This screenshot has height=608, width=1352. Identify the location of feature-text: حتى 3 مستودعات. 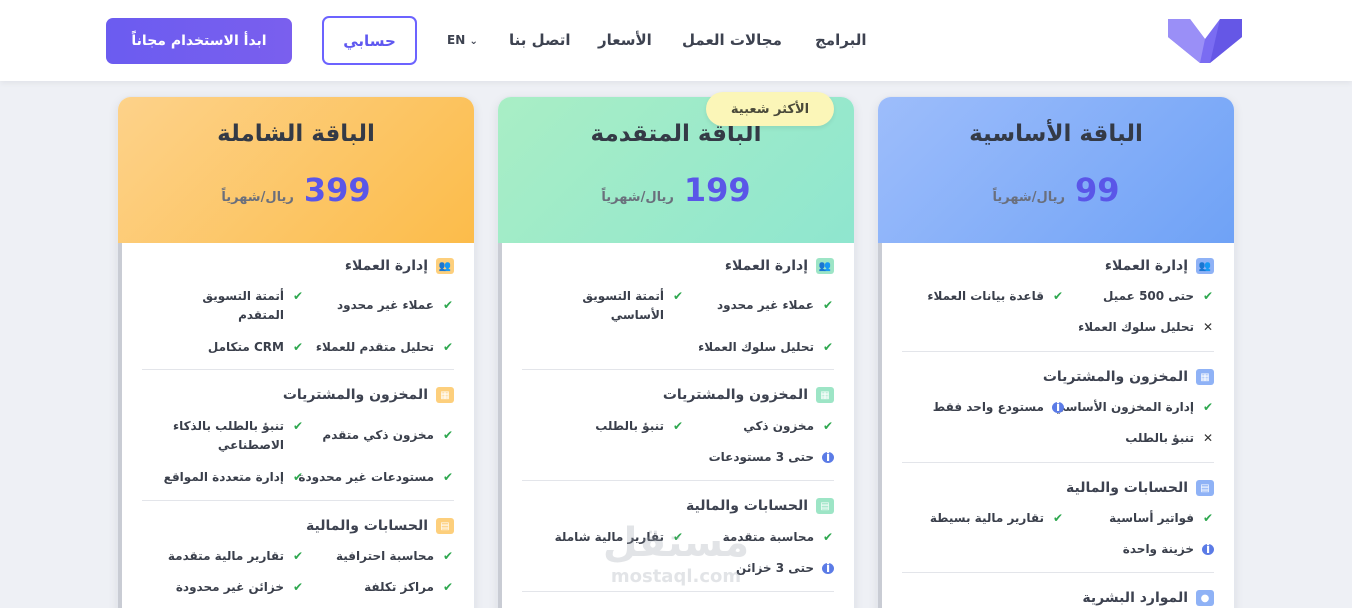
(761, 457).